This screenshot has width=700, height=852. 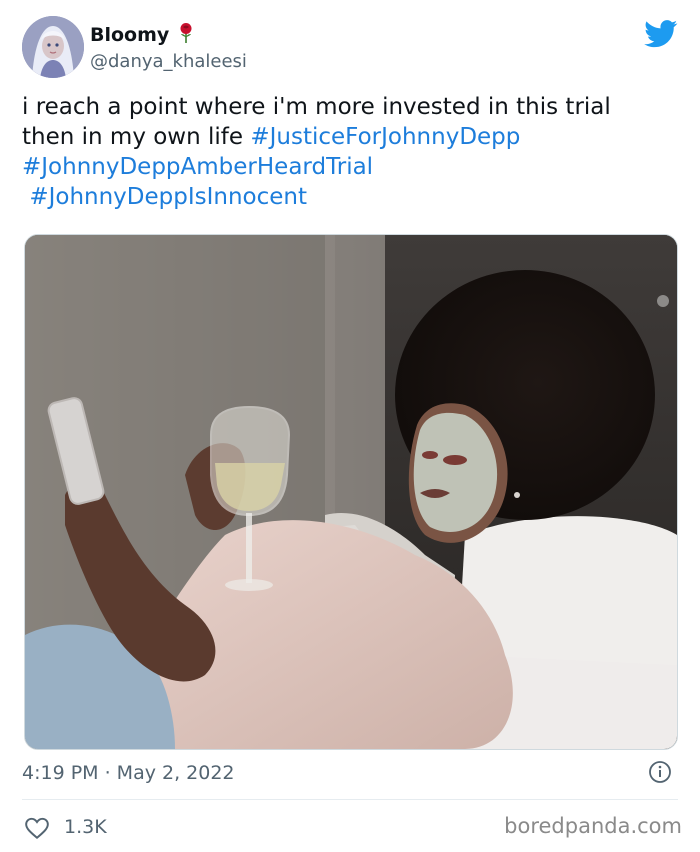 I want to click on user-info: Bloomy @danya_khaleesi, so click(x=168, y=48).